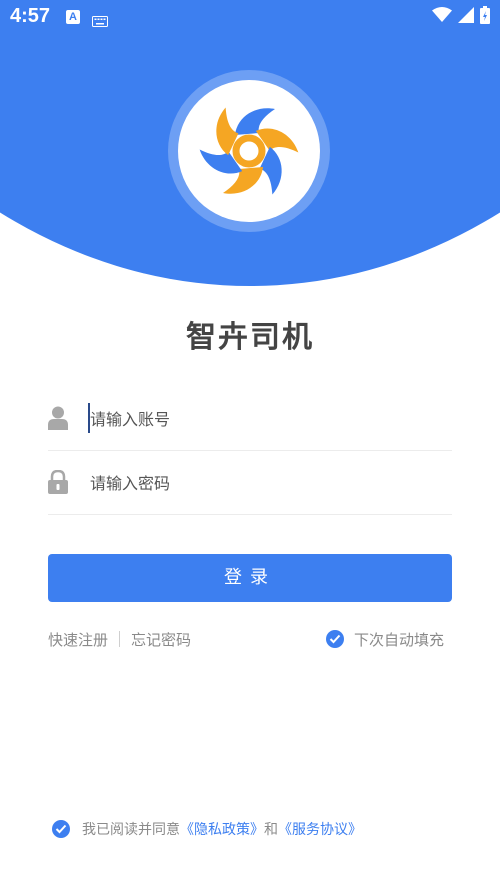  What do you see at coordinates (398, 639) in the screenshot?
I see `autofill-label: 下次自动填充` at bounding box center [398, 639].